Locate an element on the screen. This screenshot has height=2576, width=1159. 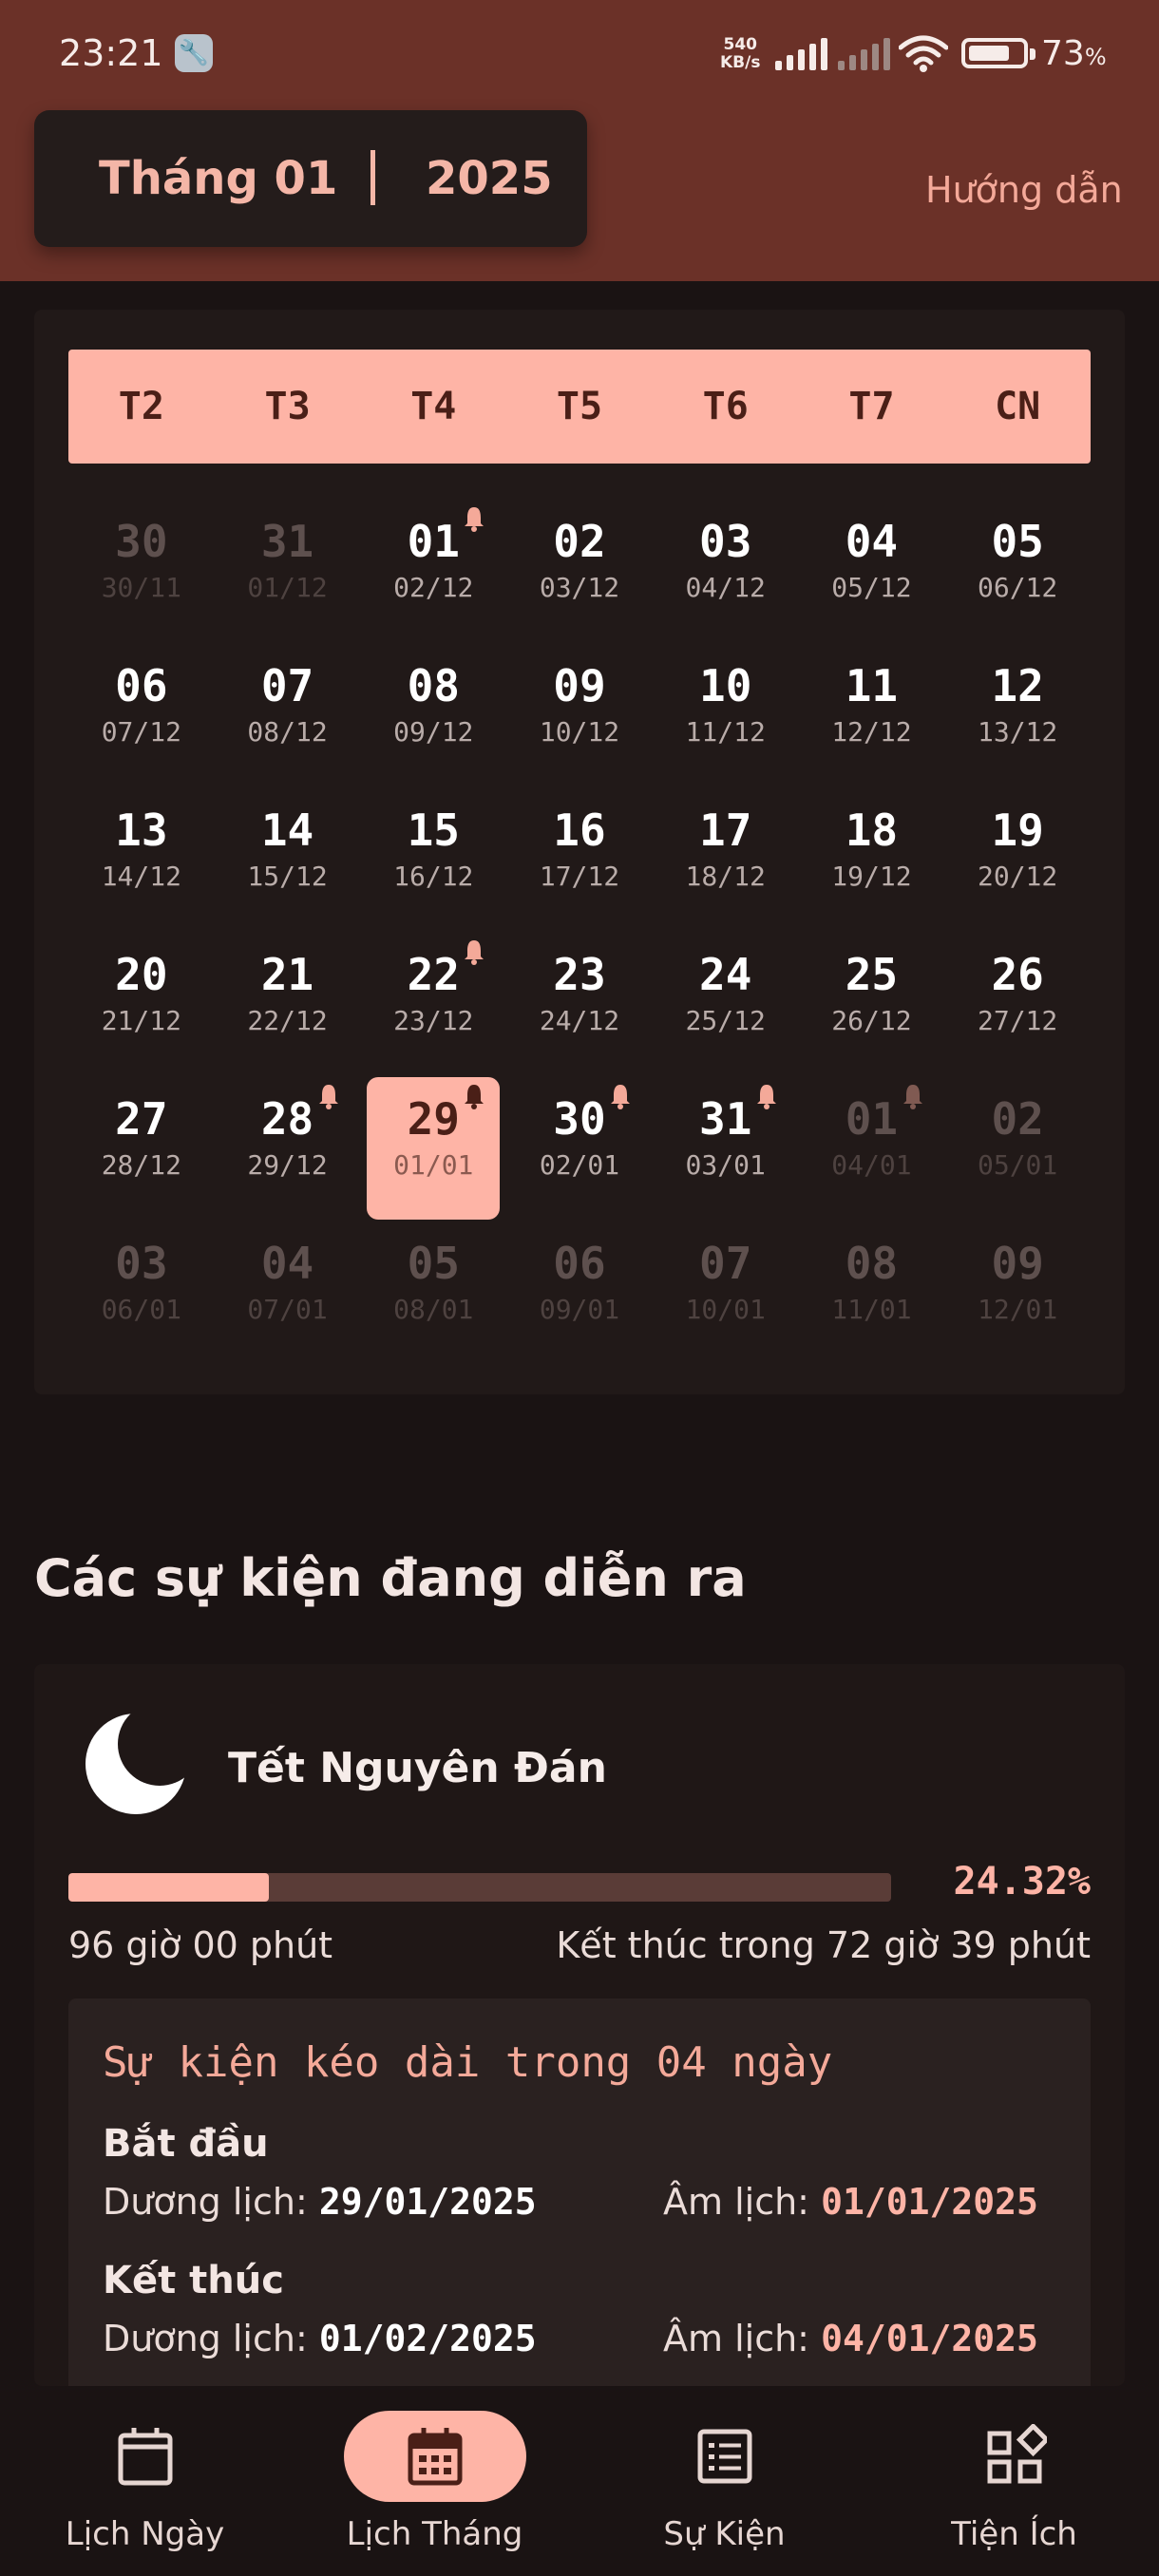
calendar-day: 22 23/12 is located at coordinates (433, 999).